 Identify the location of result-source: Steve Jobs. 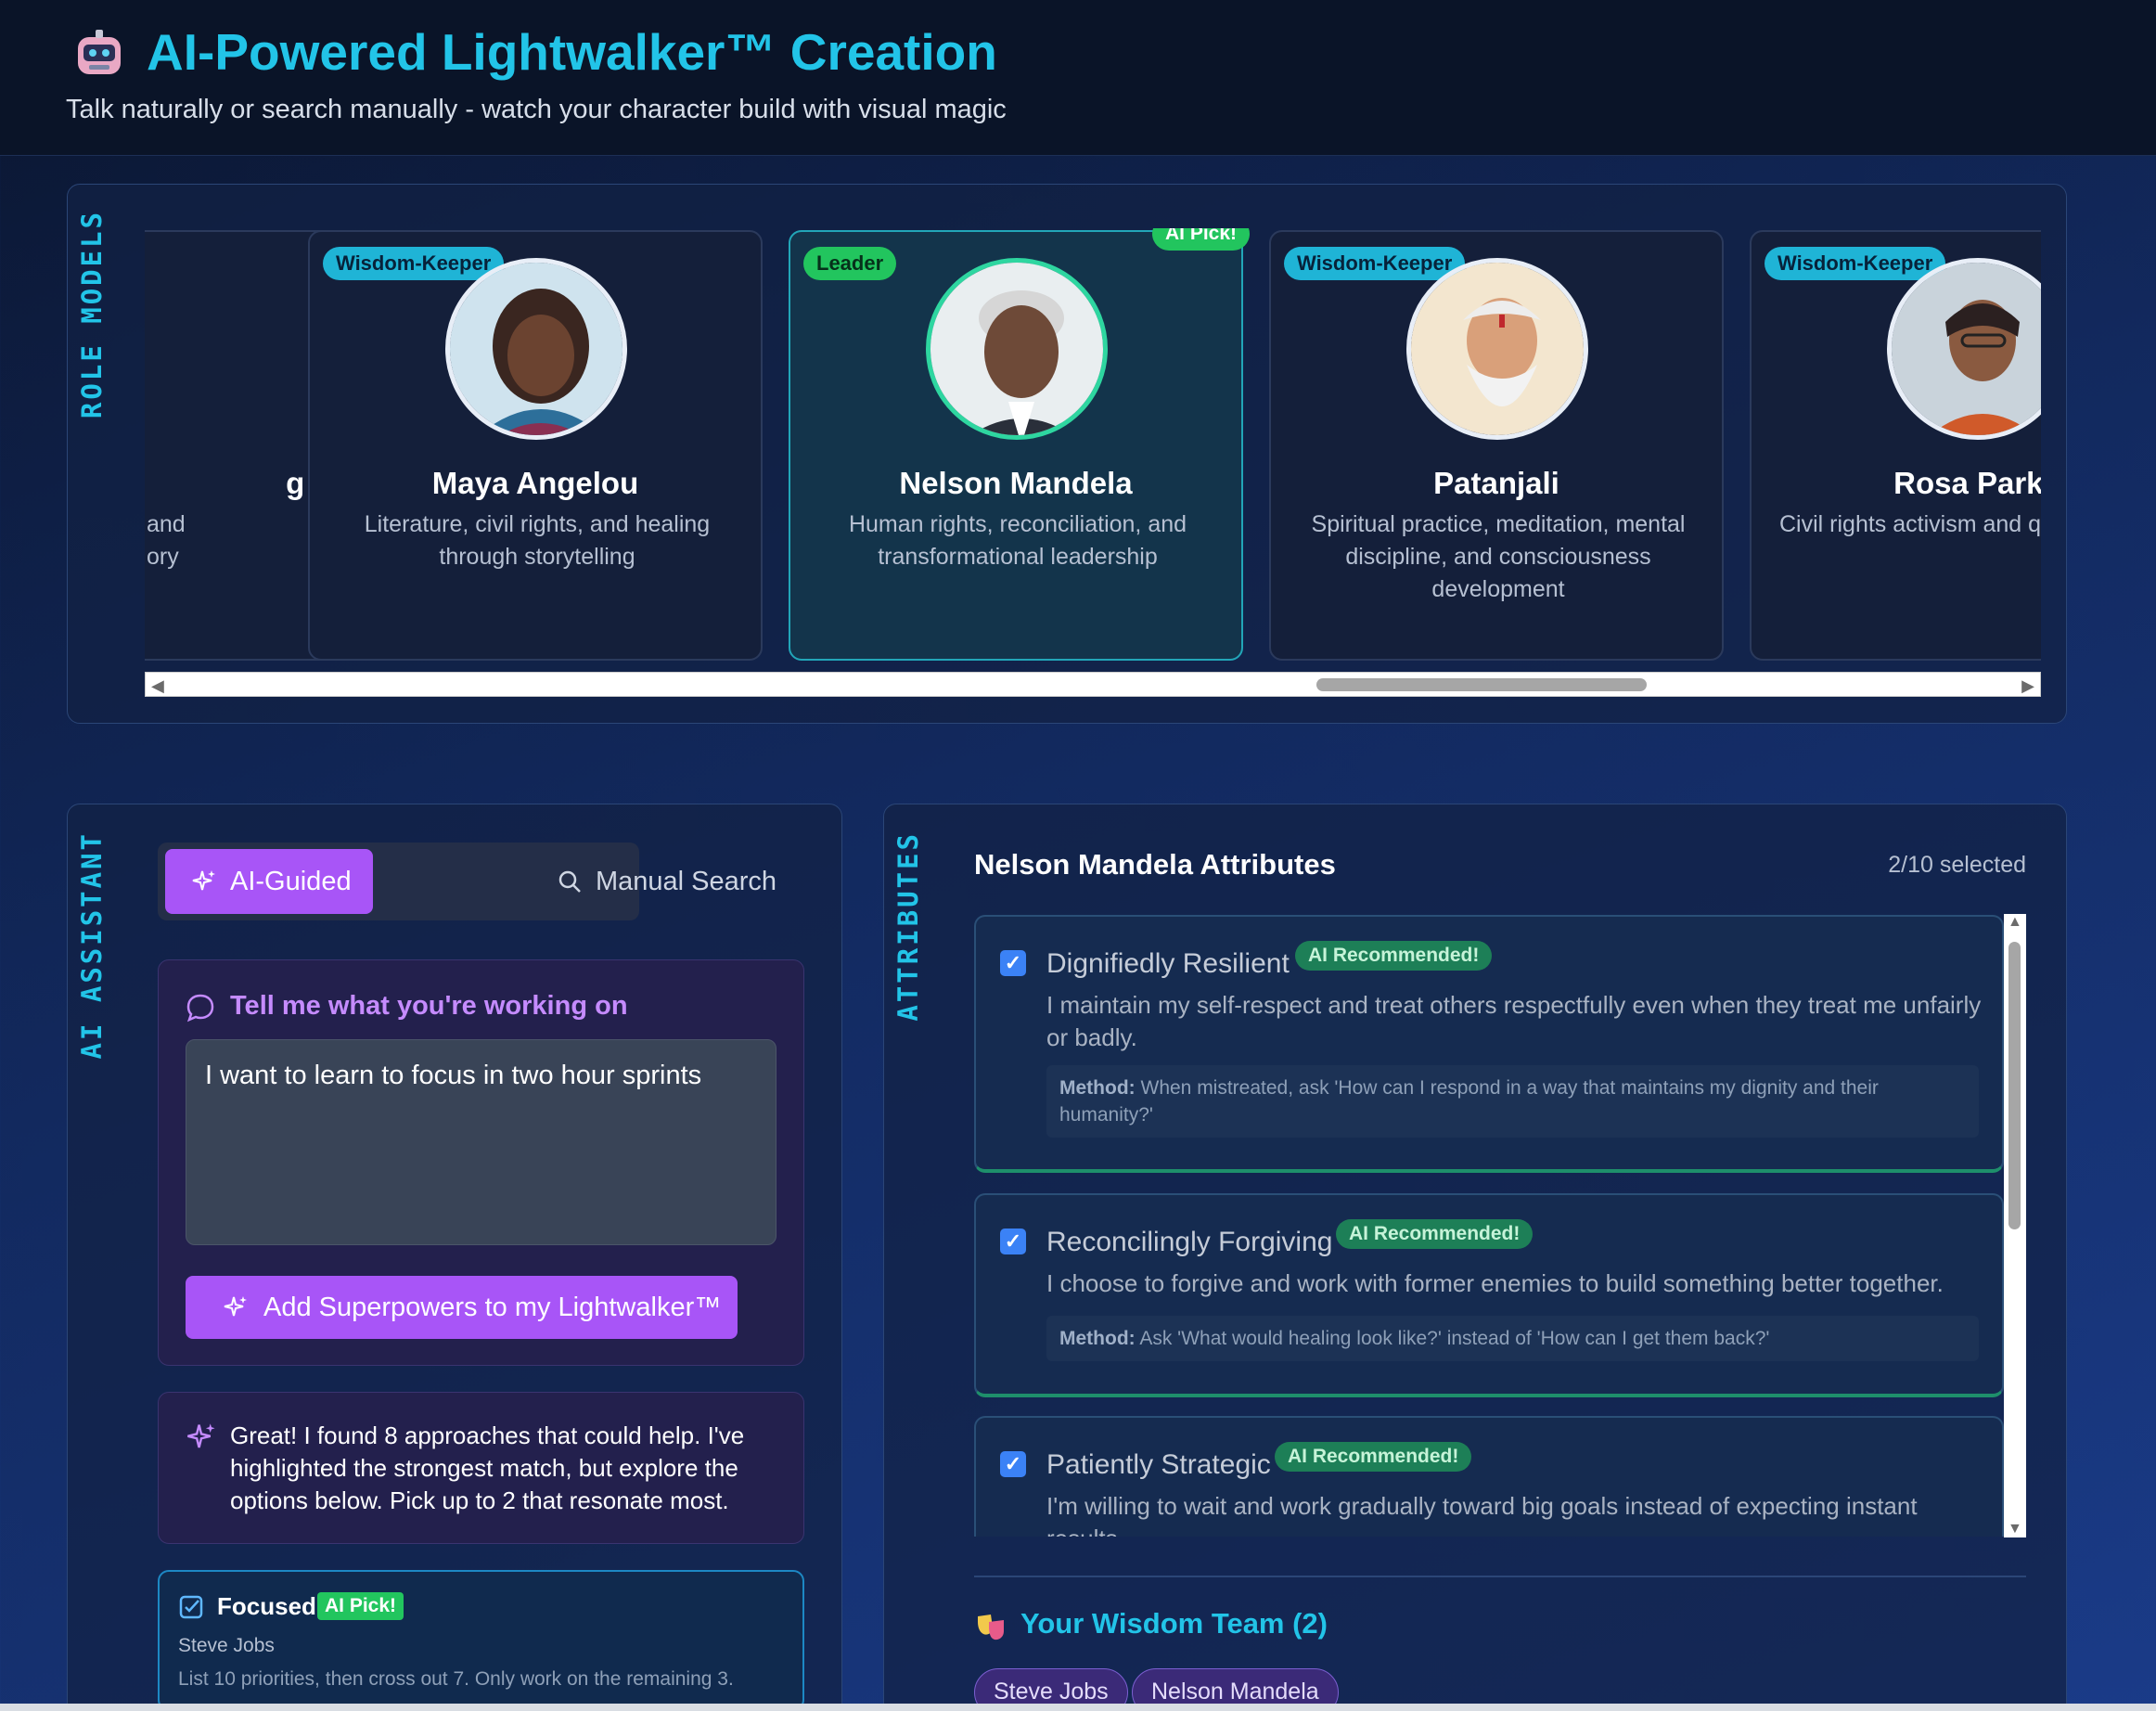
(226, 1645).